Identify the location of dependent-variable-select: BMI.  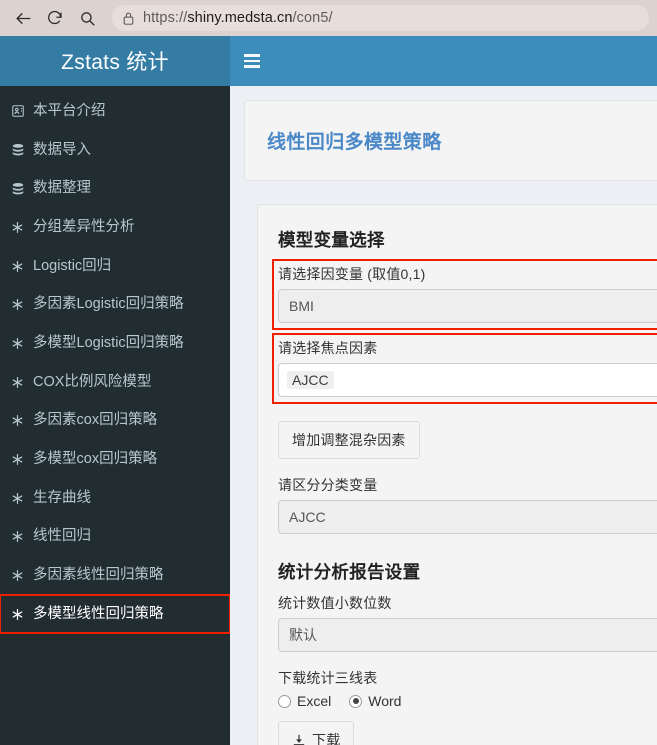
(467, 306).